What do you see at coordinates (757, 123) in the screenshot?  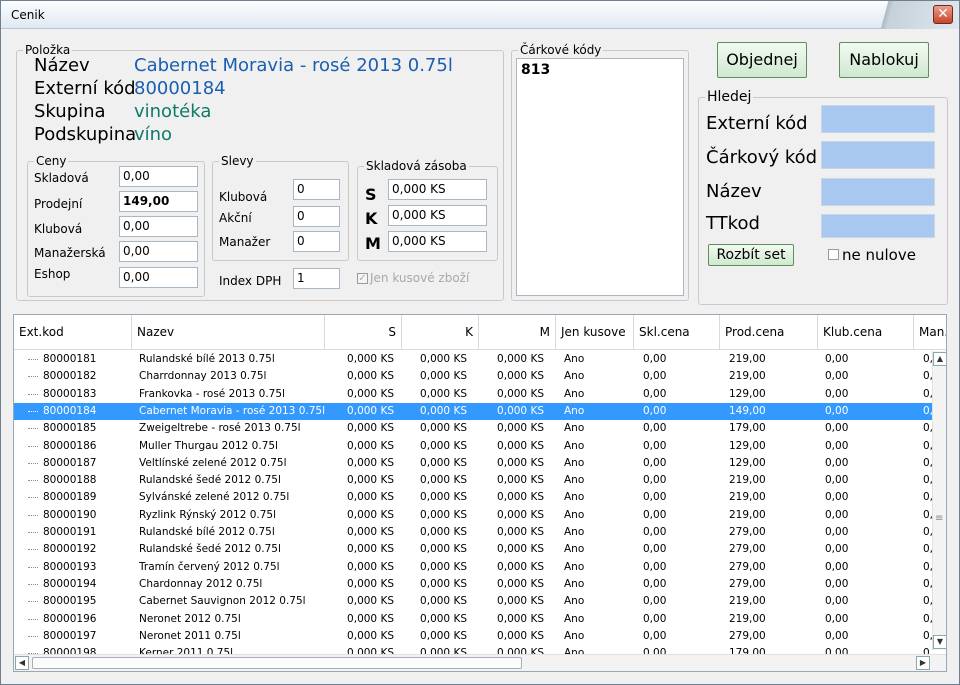 I see `search-externi-label: Externí kód` at bounding box center [757, 123].